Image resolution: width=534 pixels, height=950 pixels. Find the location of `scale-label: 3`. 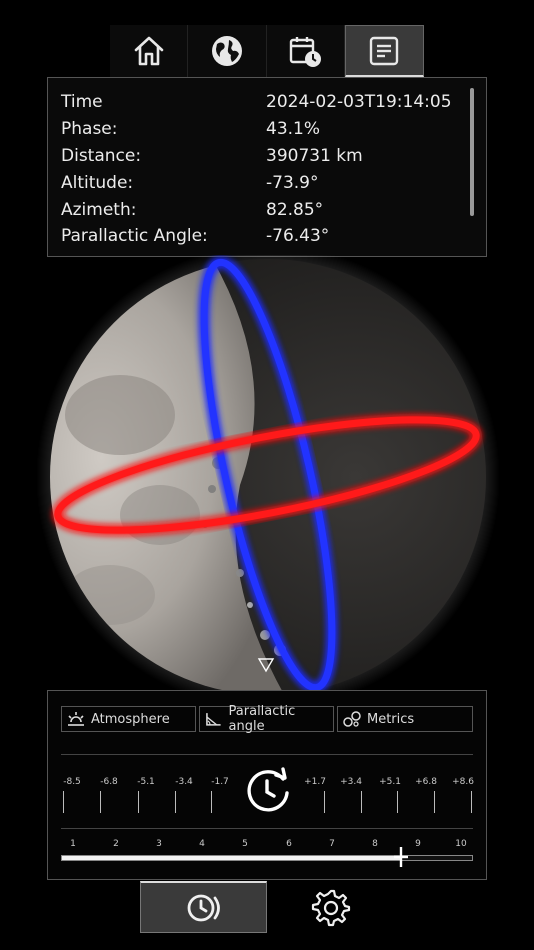

scale-label: 3 is located at coordinates (159, 844).